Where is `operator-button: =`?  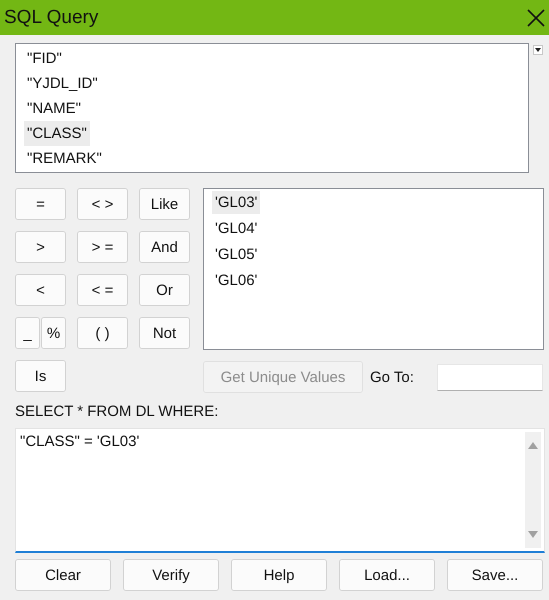 operator-button: = is located at coordinates (40, 204).